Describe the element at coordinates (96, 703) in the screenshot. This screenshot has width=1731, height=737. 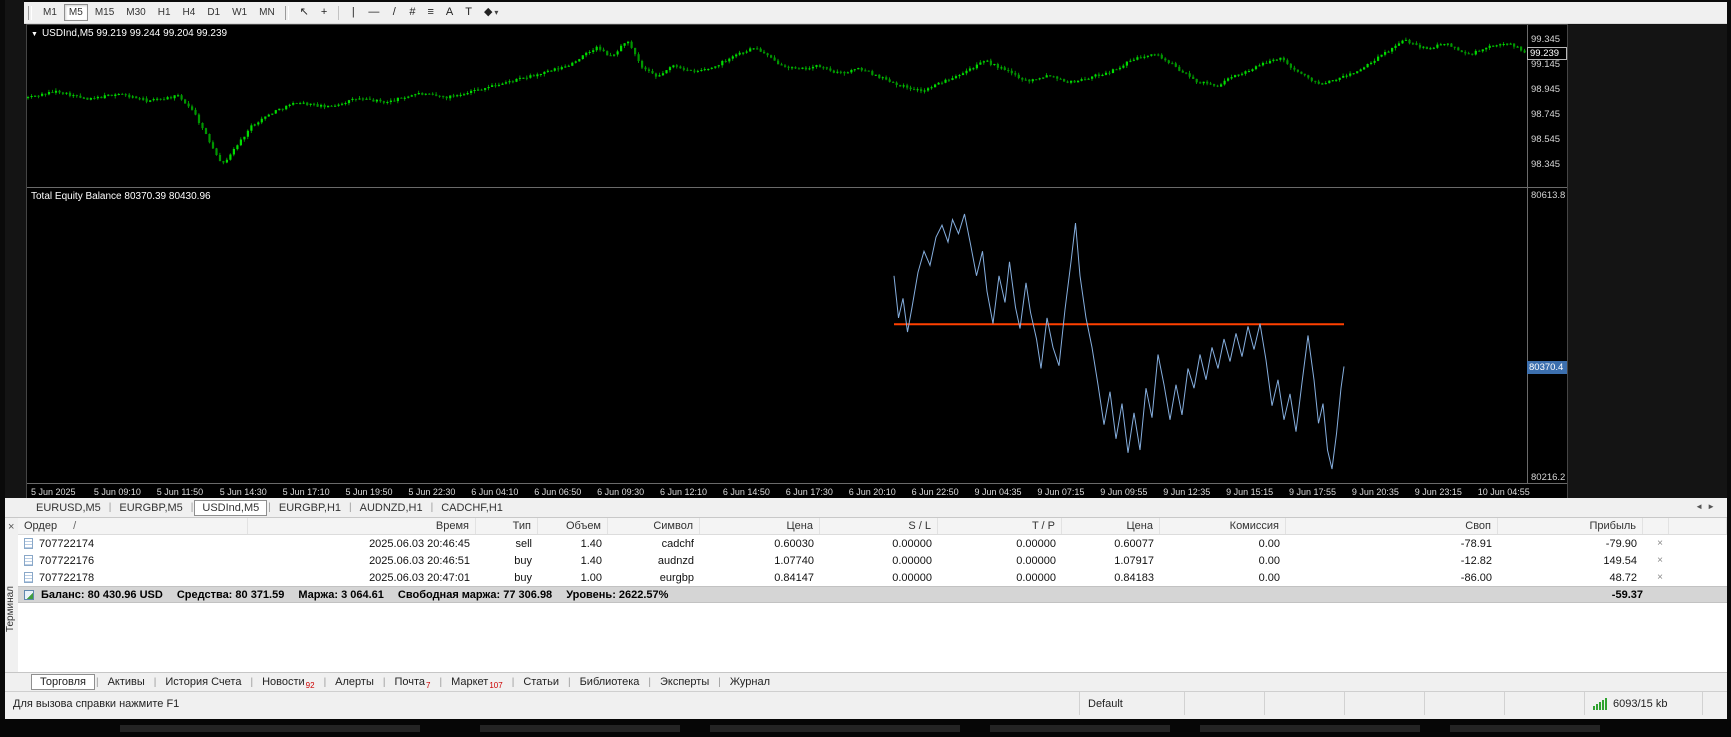
I see `status-help-text: Для вызова справки нажмите F1` at that location.